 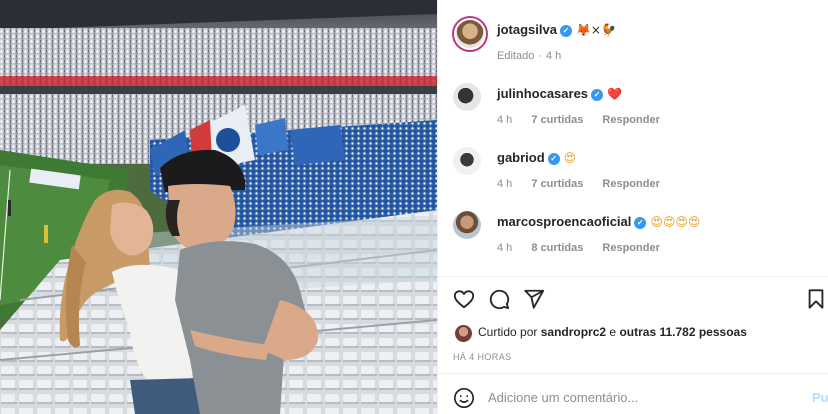 I want to click on edited-label: Editado, so click(x=516, y=56).